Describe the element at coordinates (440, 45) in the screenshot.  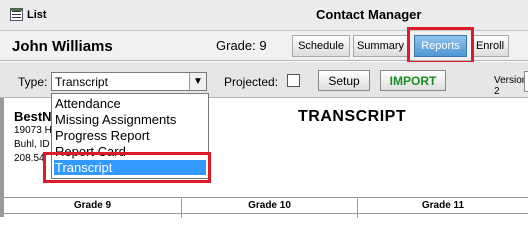
I see `reports-tab-highlight` at that location.